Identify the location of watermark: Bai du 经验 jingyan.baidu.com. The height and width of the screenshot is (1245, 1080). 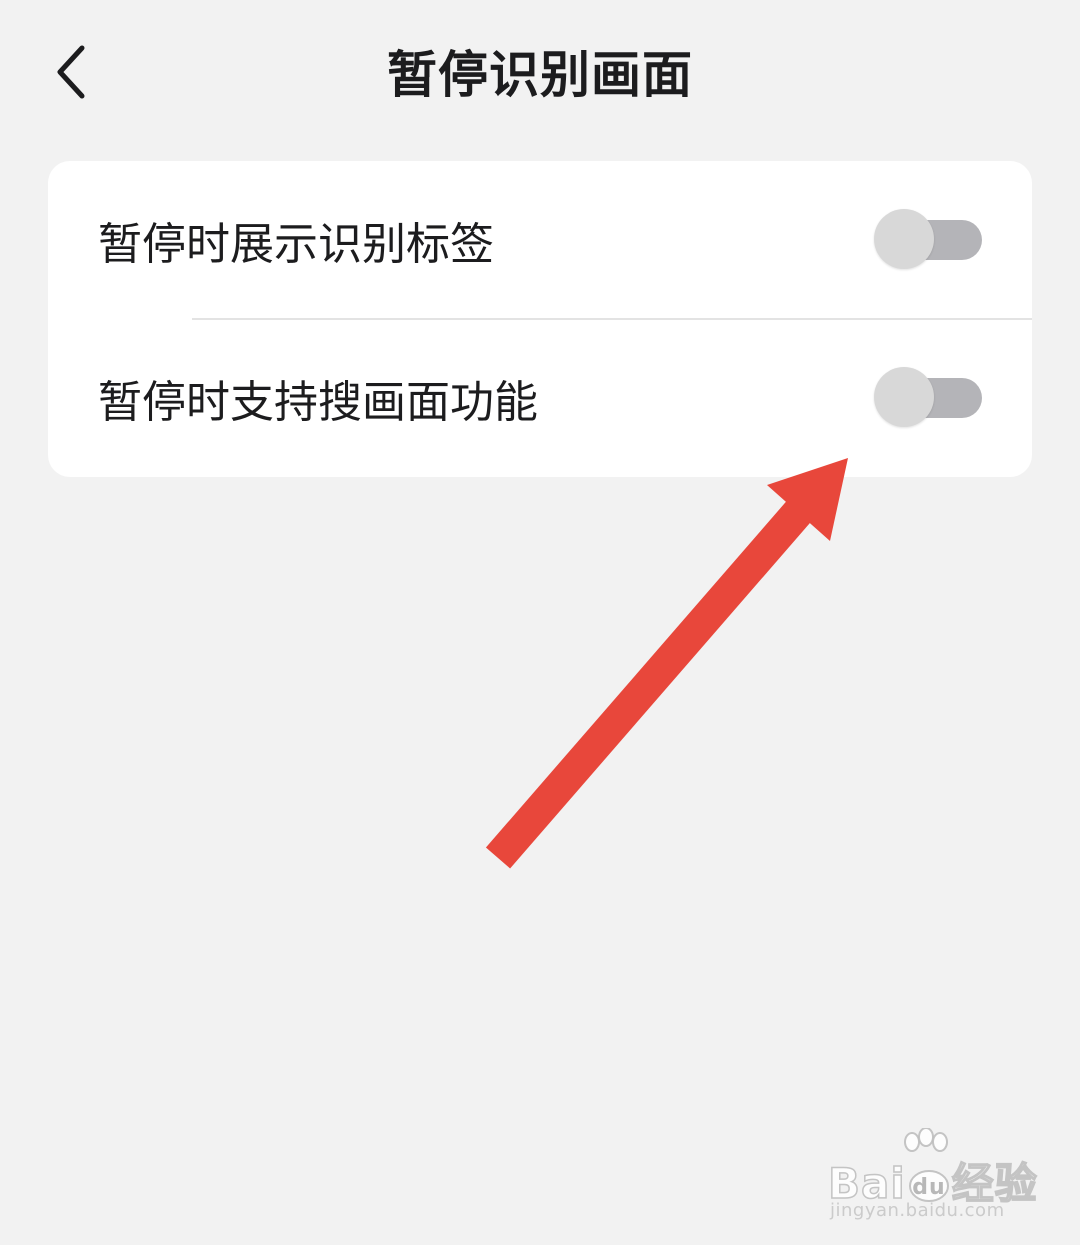
(932, 1176).